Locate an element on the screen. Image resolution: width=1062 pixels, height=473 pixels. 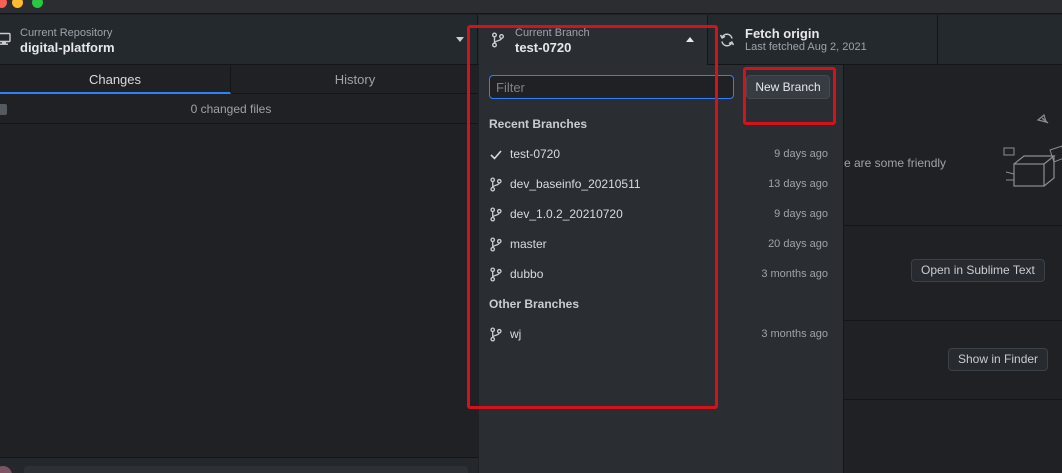
changes-header: 0 changed files is located at coordinates (239, 109).